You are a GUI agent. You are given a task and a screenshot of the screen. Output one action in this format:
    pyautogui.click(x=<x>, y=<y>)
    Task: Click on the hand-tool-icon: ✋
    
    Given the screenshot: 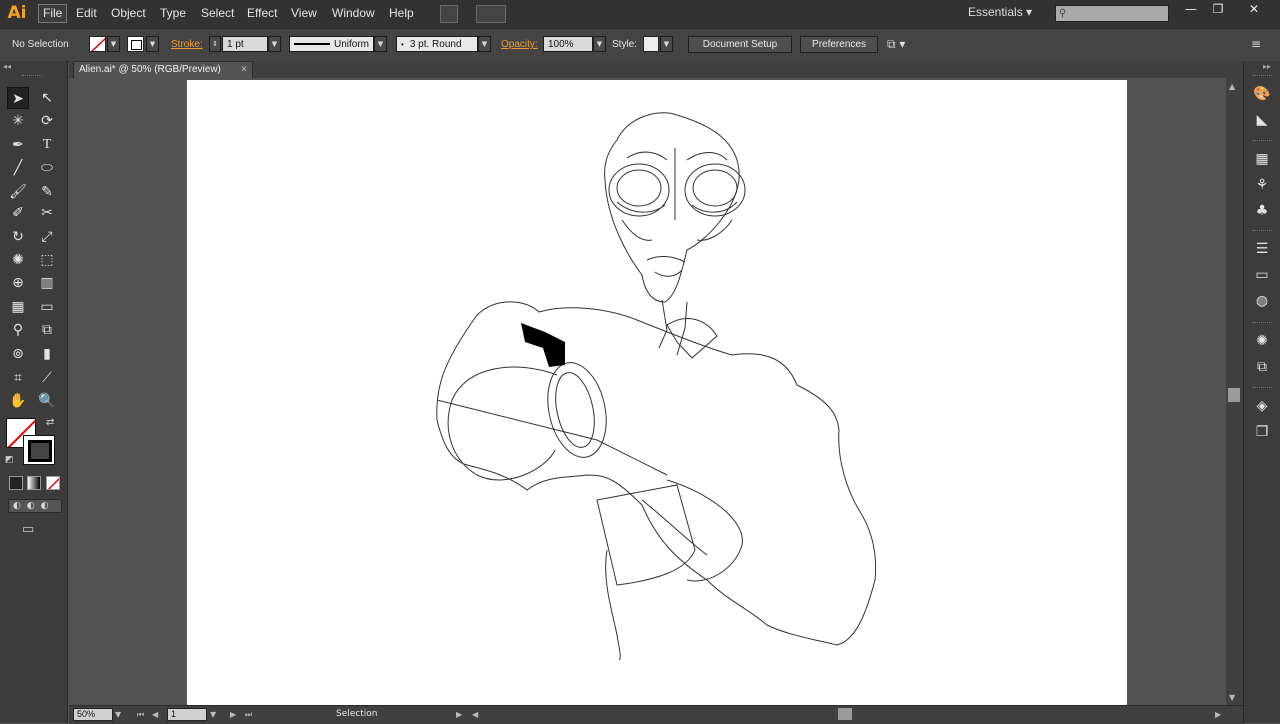 What is the action you would take?
    pyautogui.click(x=18, y=401)
    